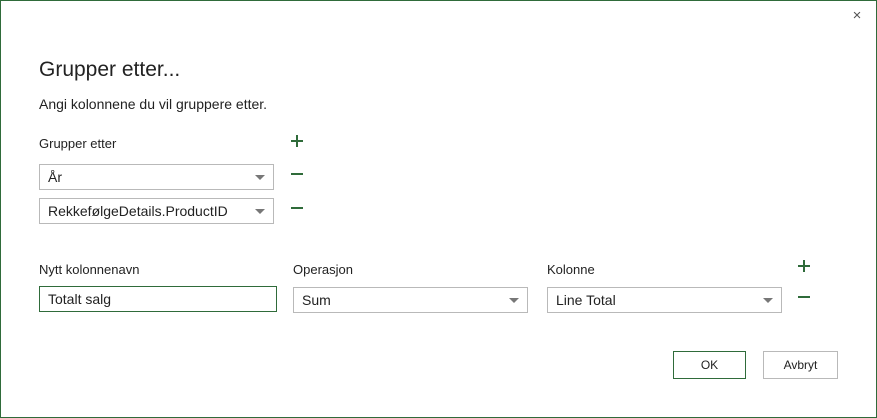 This screenshot has height=418, width=877. I want to click on ok-button: OK, so click(709, 365).